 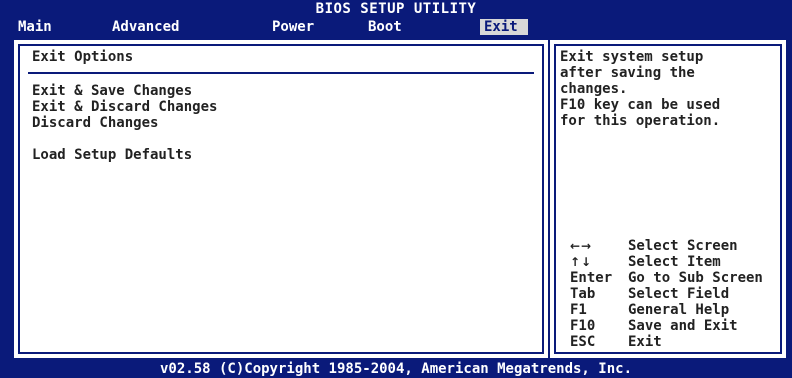 I want to click on key-row-tab: Tab Select Field, so click(x=666, y=294).